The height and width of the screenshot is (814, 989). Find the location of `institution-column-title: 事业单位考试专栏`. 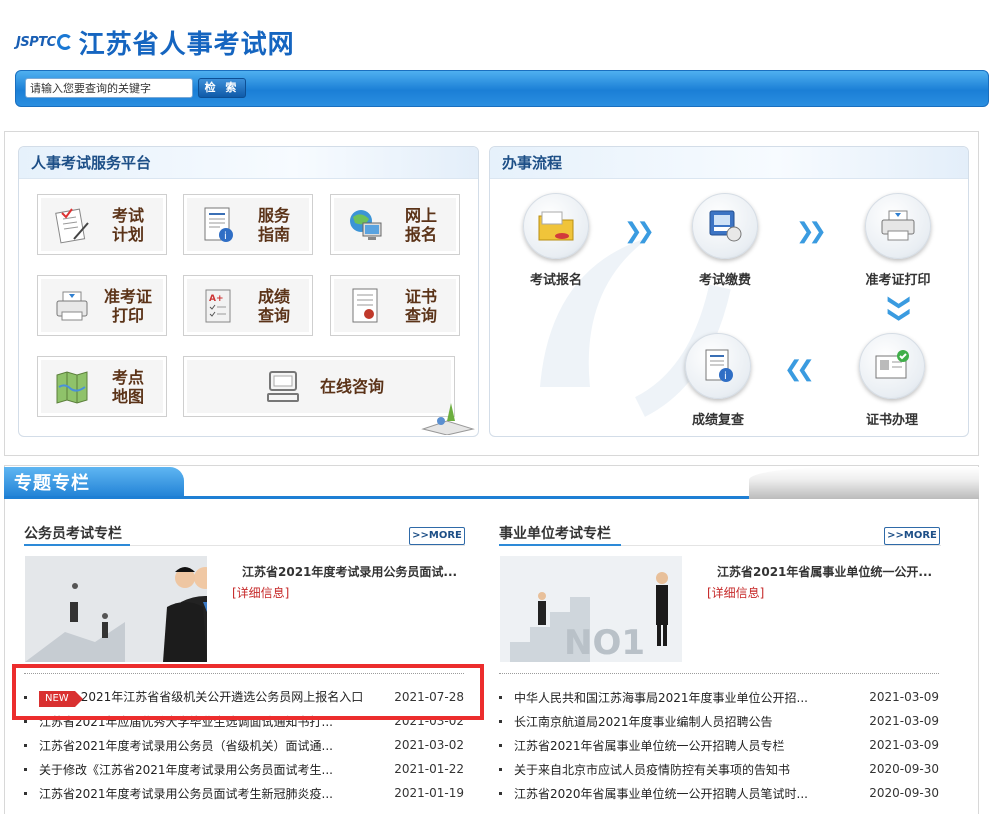

institution-column-title: 事业单位考试专栏 is located at coordinates (555, 533).